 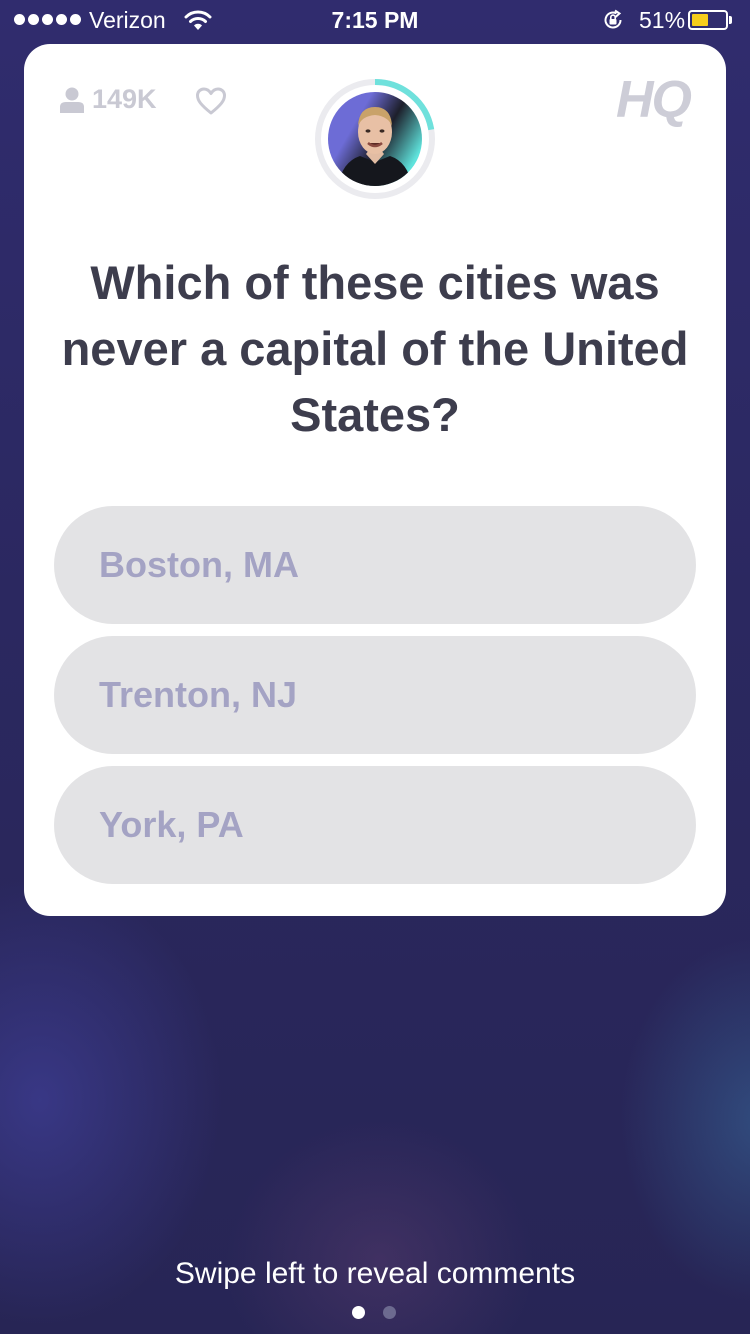 What do you see at coordinates (375, 565) in the screenshot?
I see `answer-option-1: Boston, MA` at bounding box center [375, 565].